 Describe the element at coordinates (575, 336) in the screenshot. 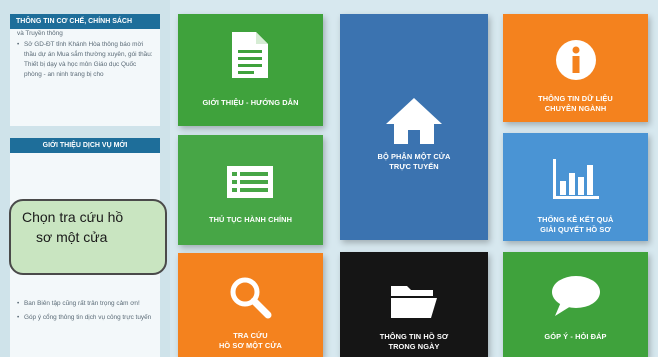

I see `feedback-qa-label: GÓP Ý - HỎI ĐÁP` at that location.